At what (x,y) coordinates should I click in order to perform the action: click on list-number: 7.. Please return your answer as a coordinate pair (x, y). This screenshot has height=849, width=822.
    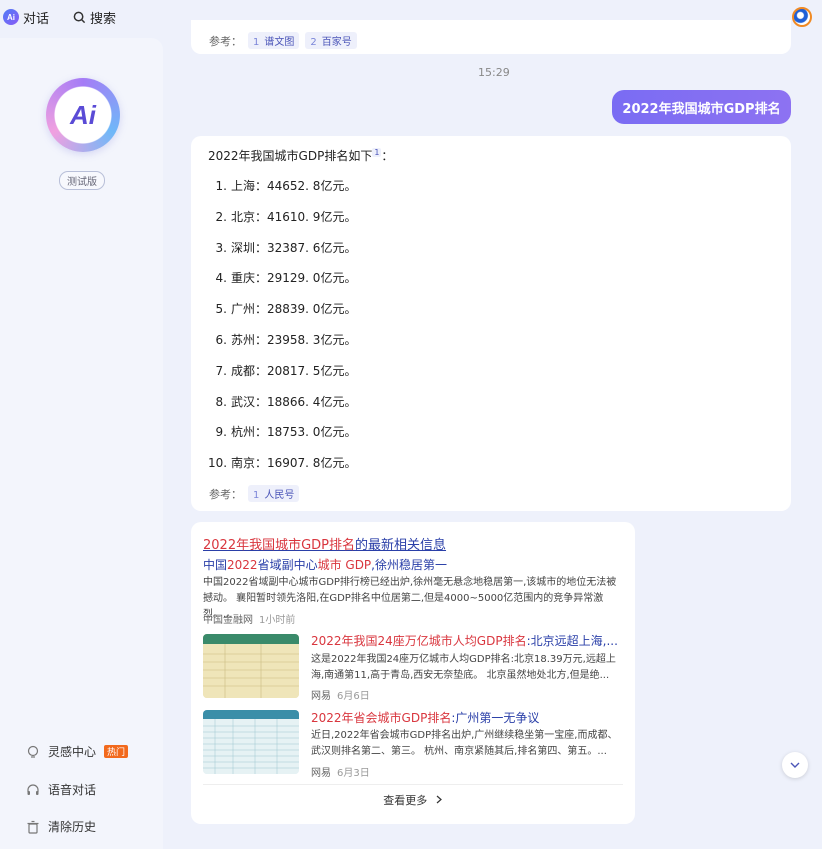
    Looking at the image, I should click on (221, 370).